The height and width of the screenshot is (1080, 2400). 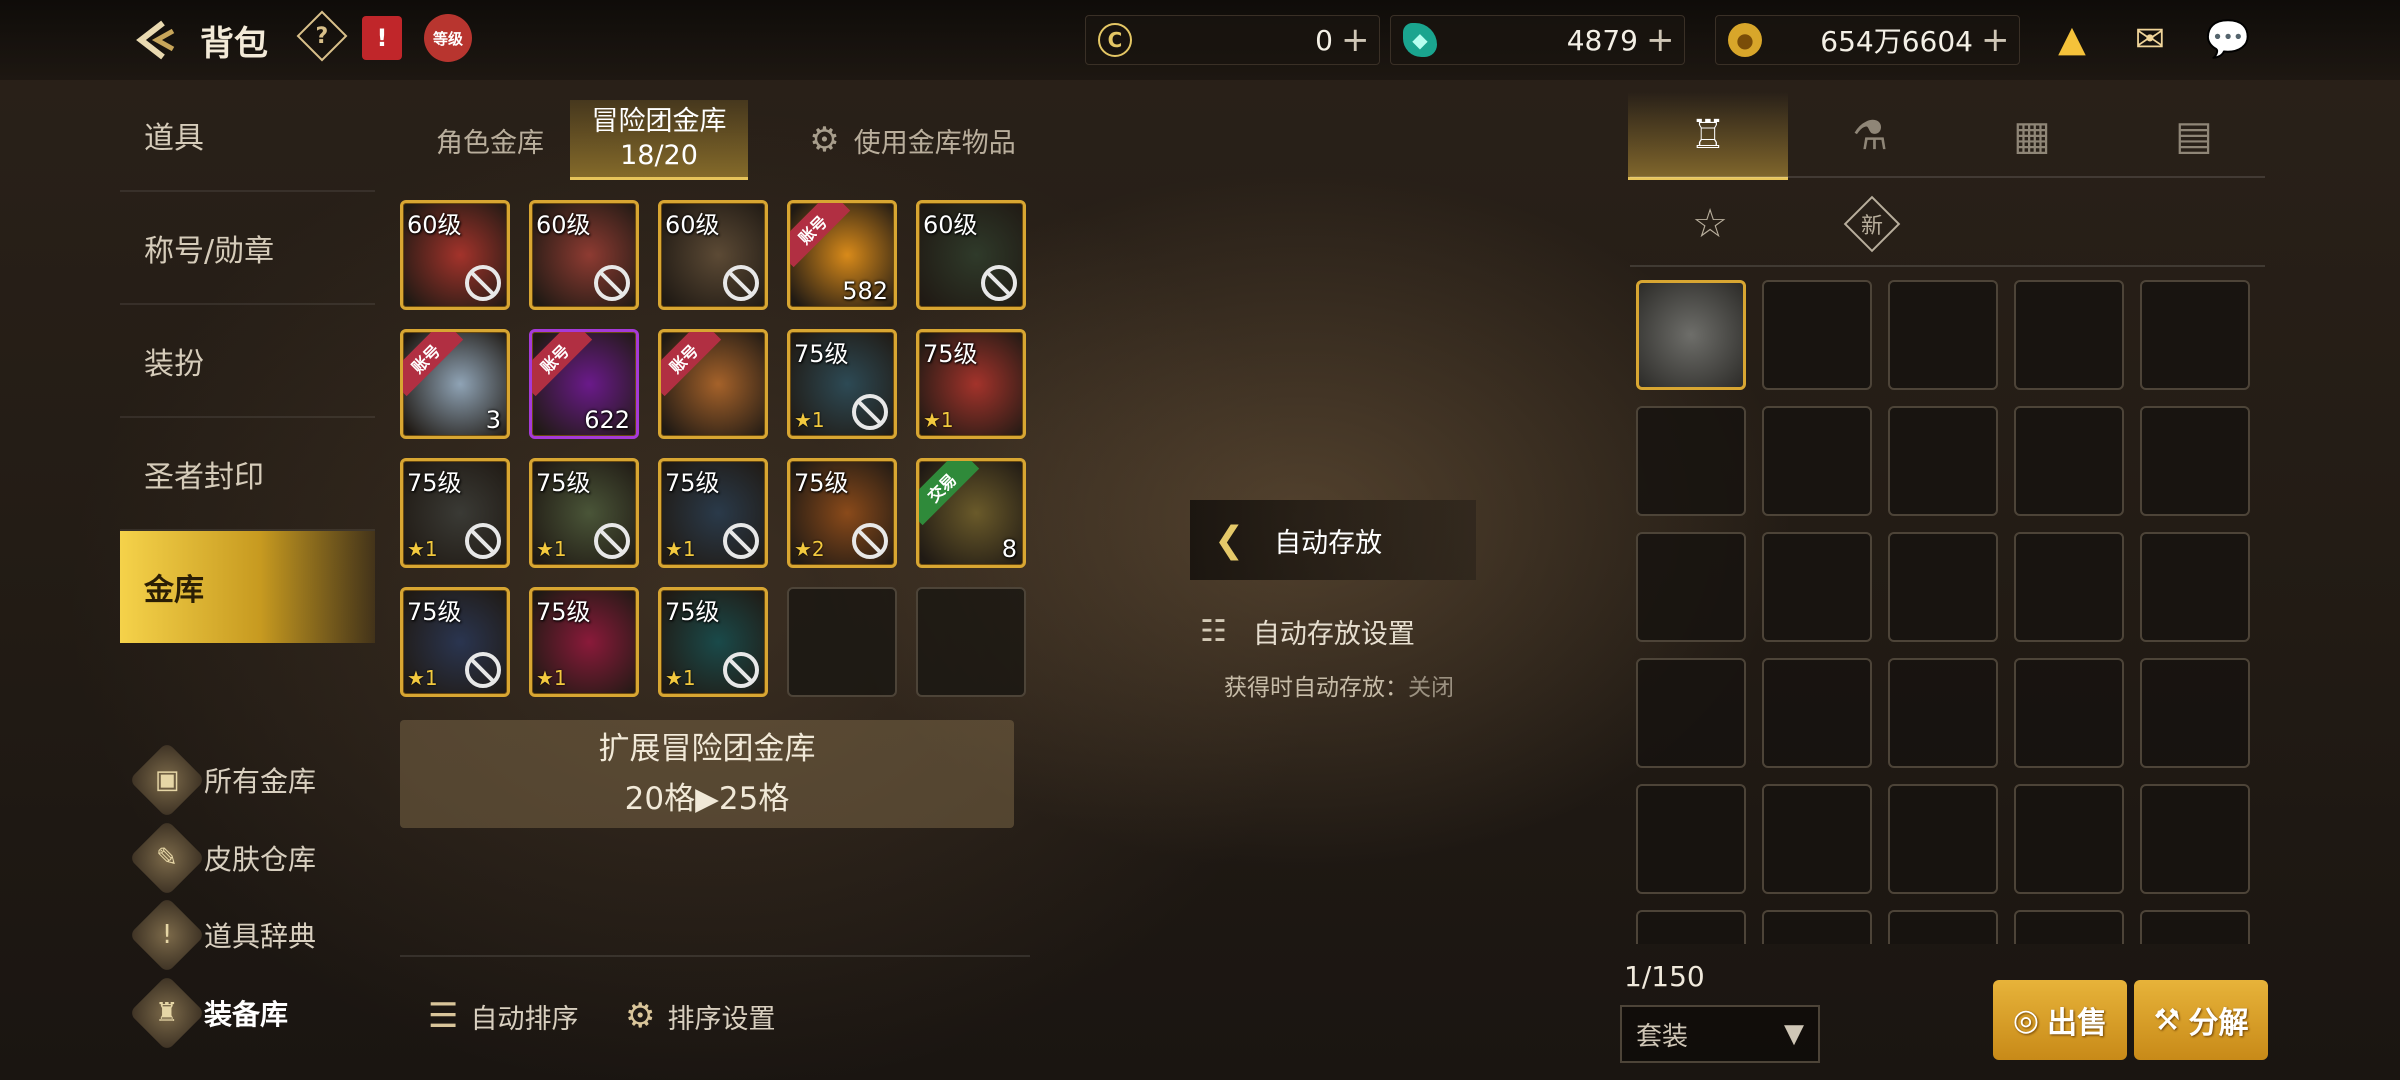 I want to click on pouch-icon: ▲, so click(x=2072, y=39).